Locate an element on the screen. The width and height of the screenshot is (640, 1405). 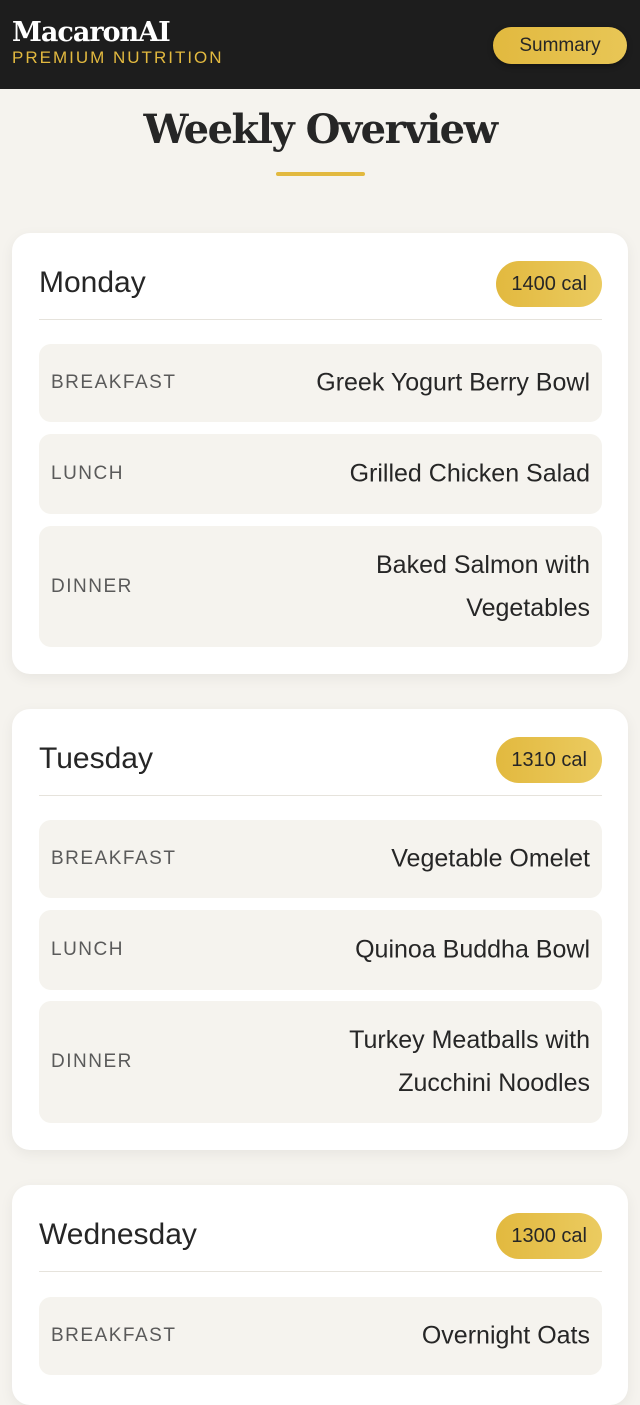
day-header: Monday 1400 cal is located at coordinates (320, 276).